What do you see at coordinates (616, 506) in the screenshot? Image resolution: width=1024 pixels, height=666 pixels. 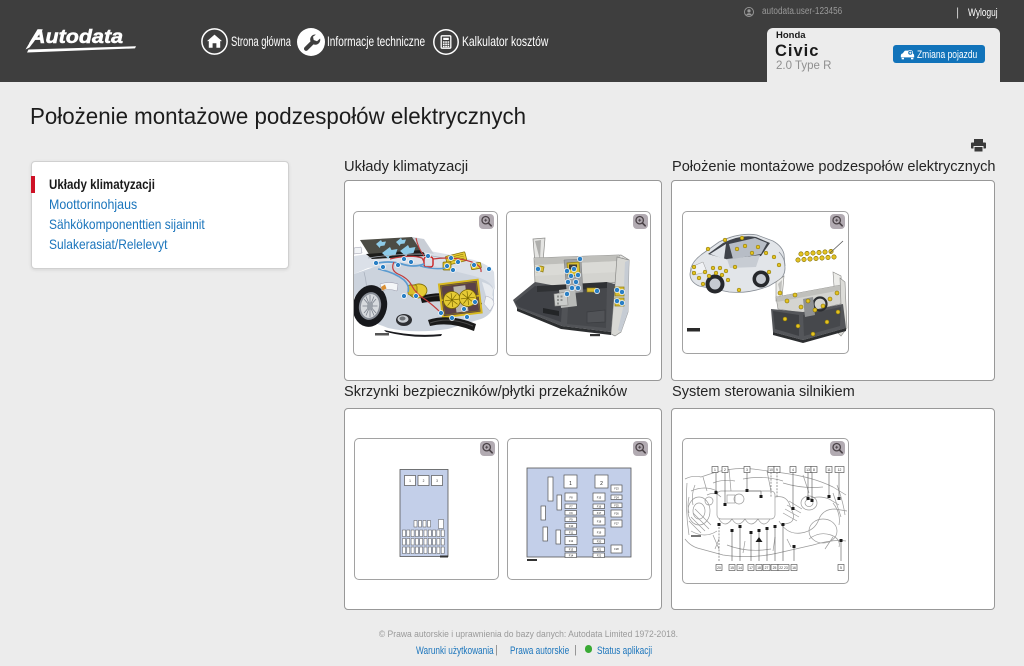 I see `svg-text: F25` at bounding box center [616, 506].